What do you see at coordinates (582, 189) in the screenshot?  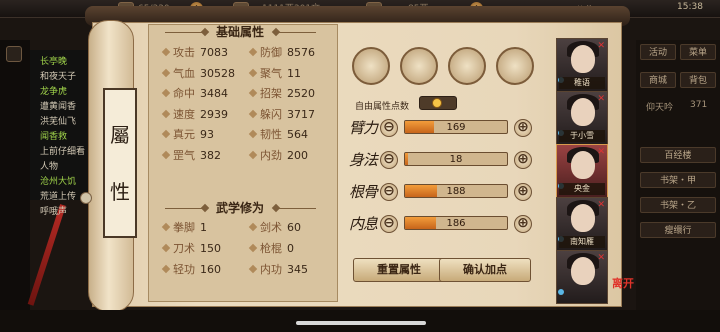 I see `character-name: 央金` at bounding box center [582, 189].